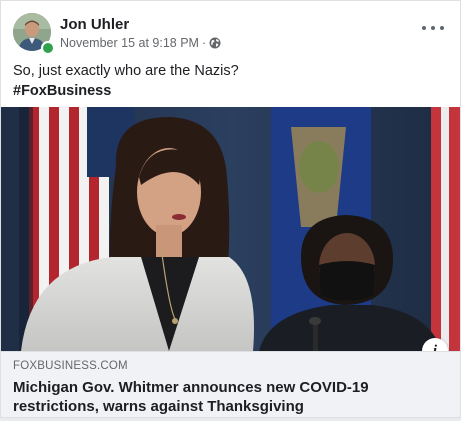 The width and height of the screenshot is (461, 421). I want to click on post-meta: November 15 at 9:18 PM ·, so click(140, 43).